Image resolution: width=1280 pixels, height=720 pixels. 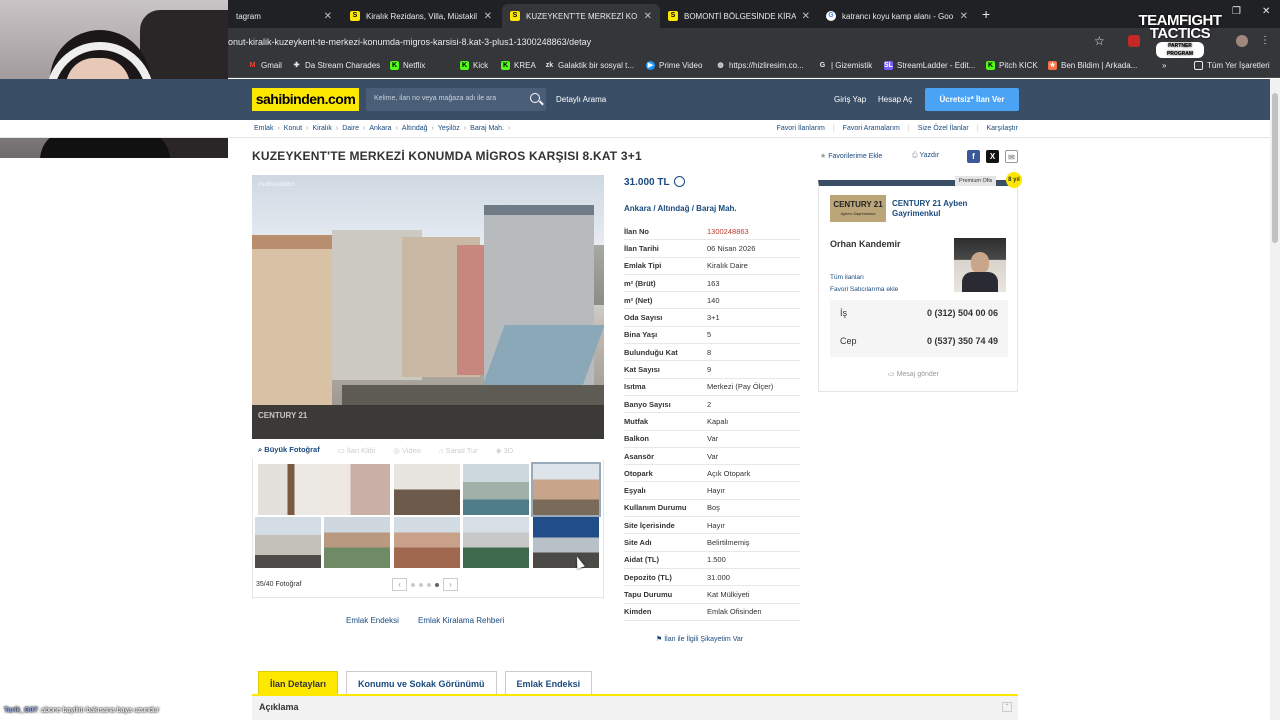 I want to click on favorite-seller-link: Favori Satıcılarıma ekle, so click(x=864, y=289).